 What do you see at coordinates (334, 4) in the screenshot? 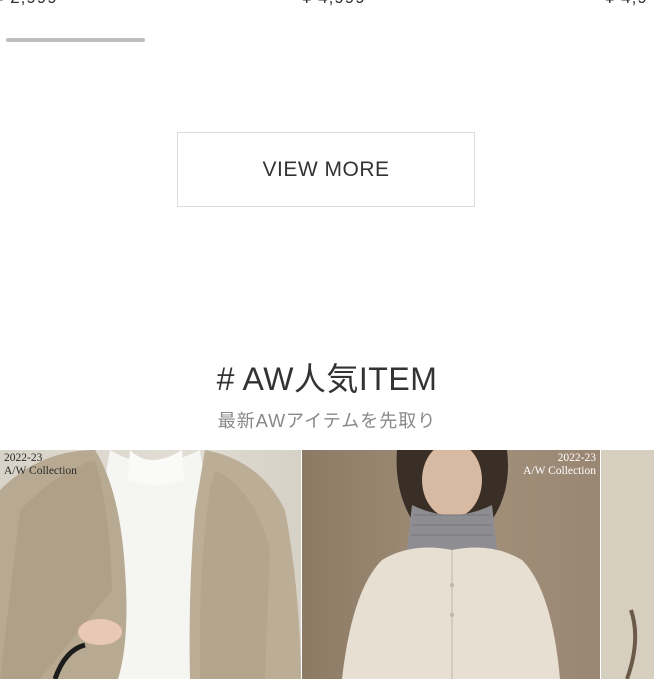
I see `product-price: ¥ 4,999` at bounding box center [334, 4].